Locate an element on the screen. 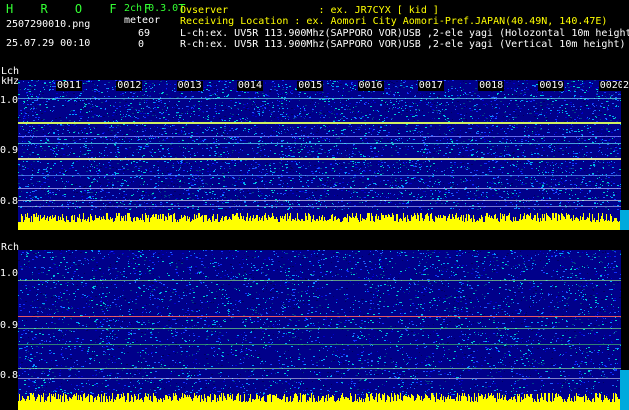  lch-unit-label: kHz is located at coordinates (10, 81).